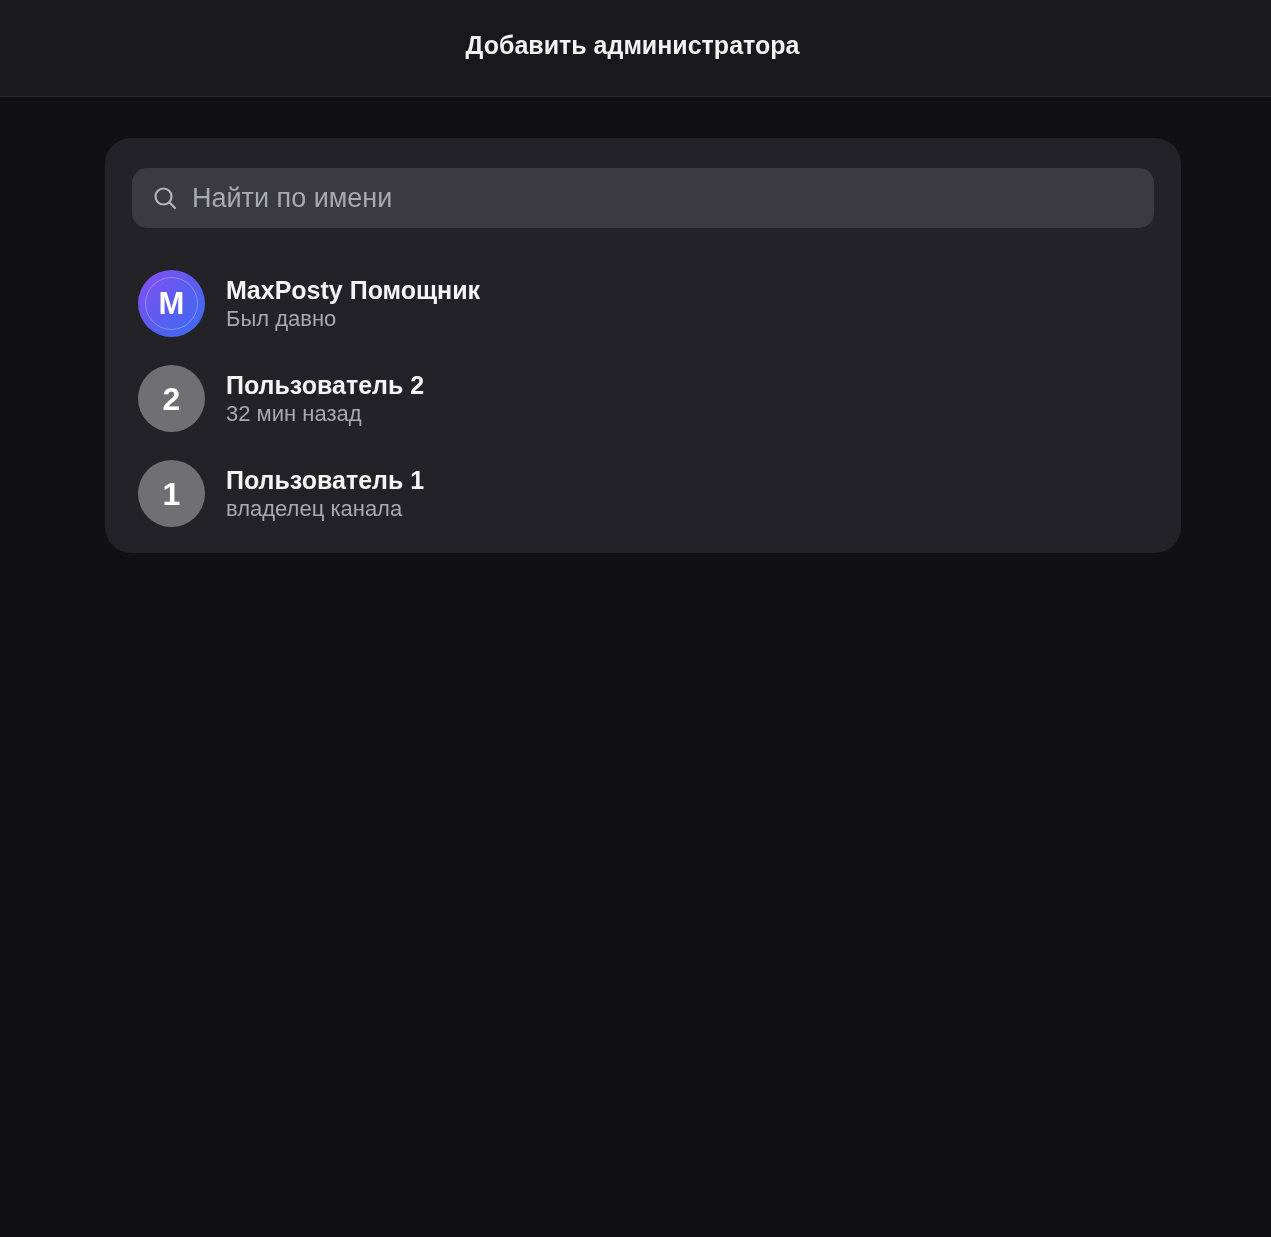  I want to click on contact-name: MaxPosty Помощник, so click(353, 290).